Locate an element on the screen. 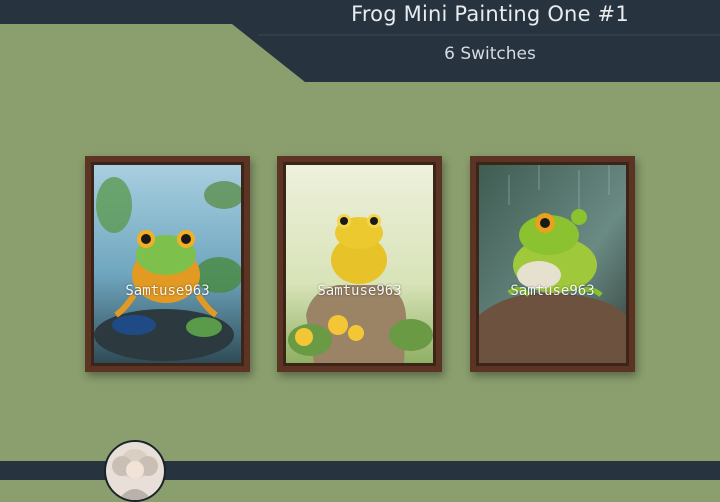 This screenshot has height=502, width=720. painting-frame-3: Samtuse963 is located at coordinates (552, 264).